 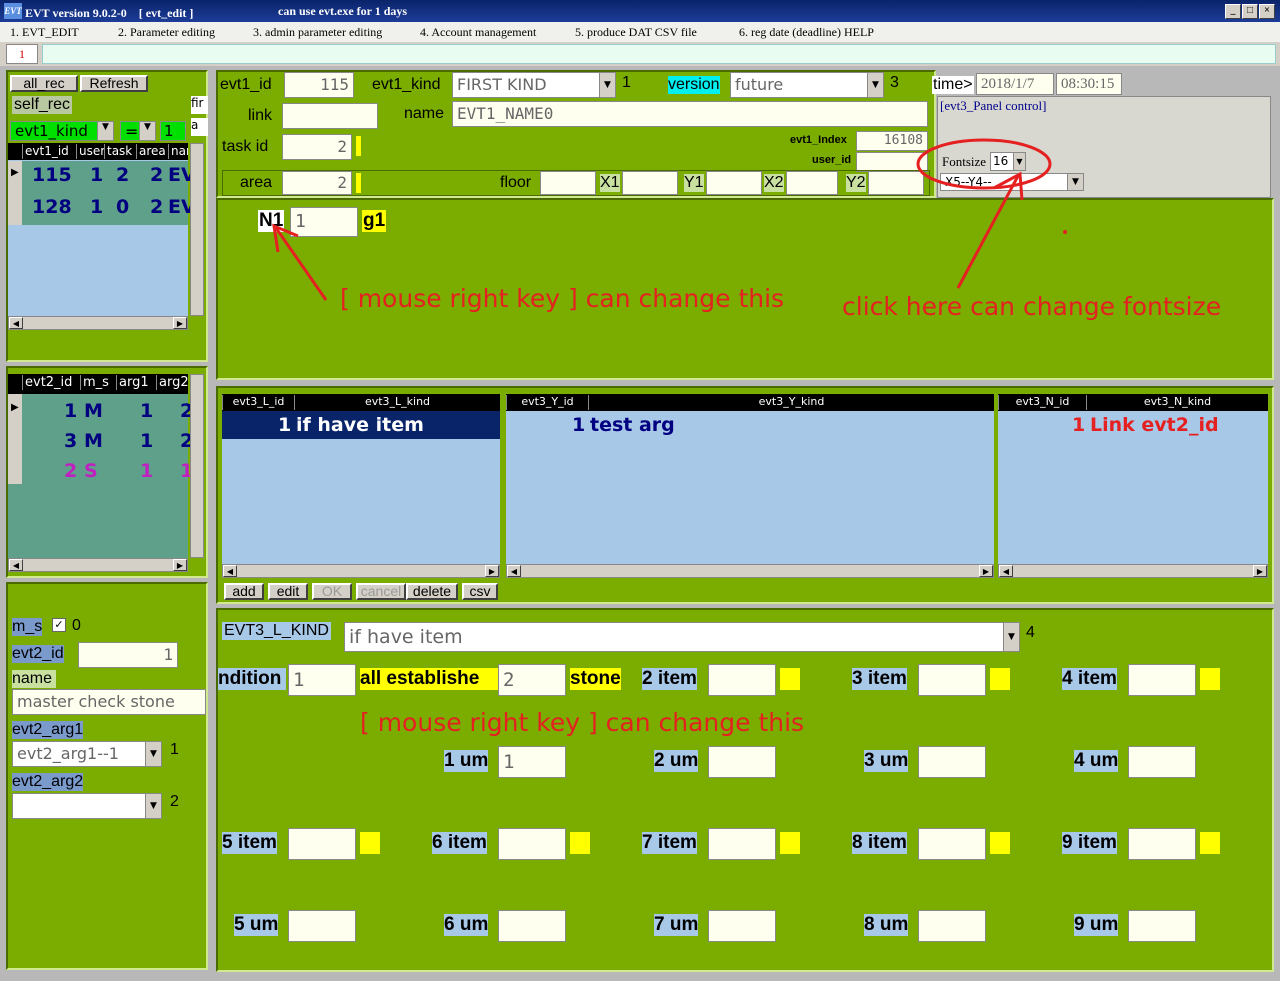 I want to click on item-2-field, so click(x=742, y=680).